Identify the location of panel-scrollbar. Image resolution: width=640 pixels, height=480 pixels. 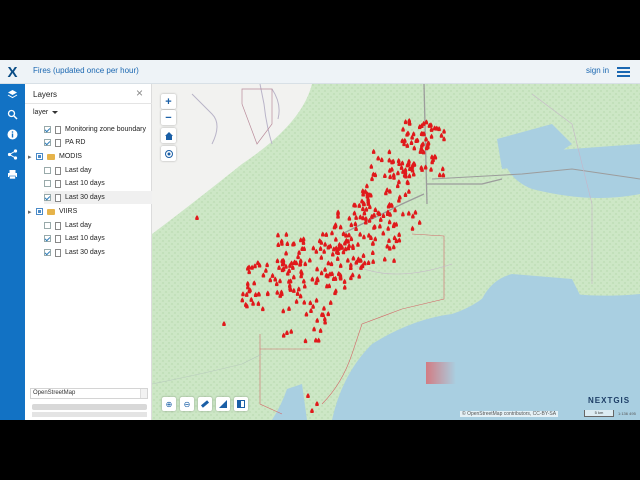
(89, 407).